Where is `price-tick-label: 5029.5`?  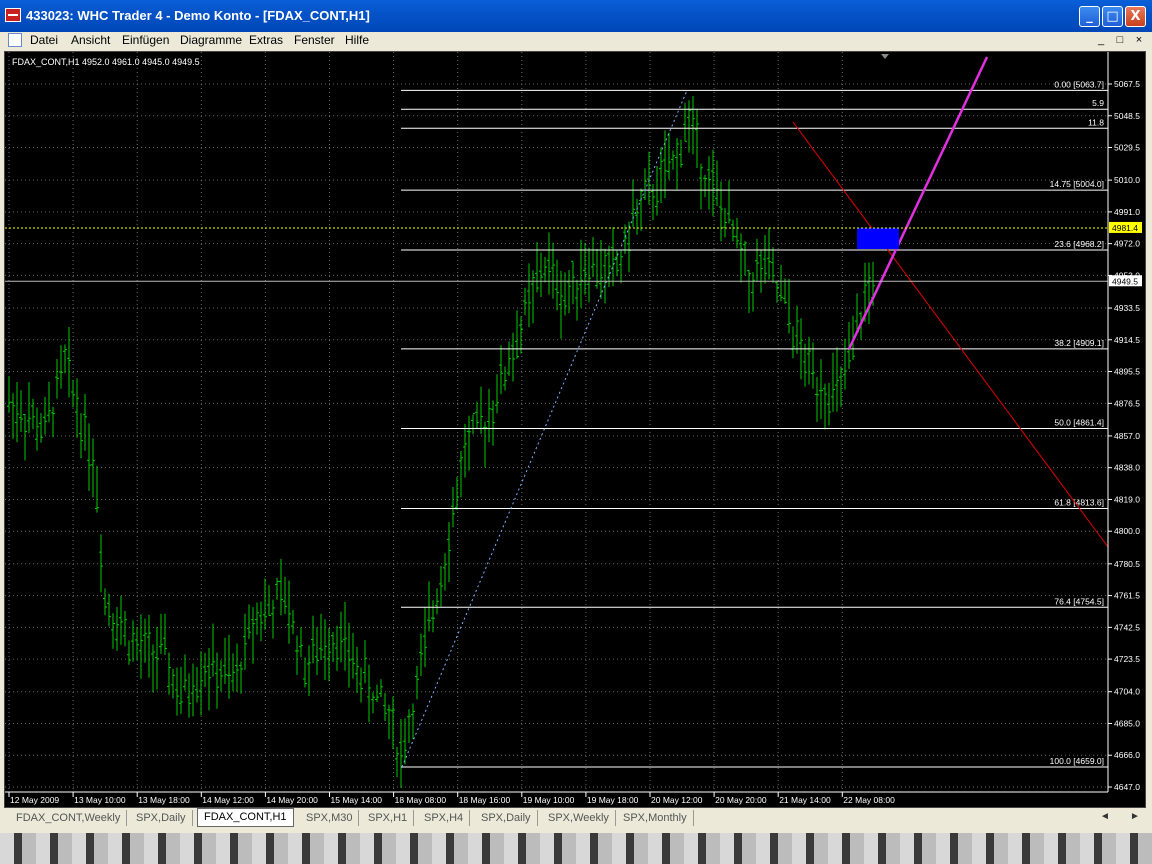 price-tick-label: 5029.5 is located at coordinates (1127, 148).